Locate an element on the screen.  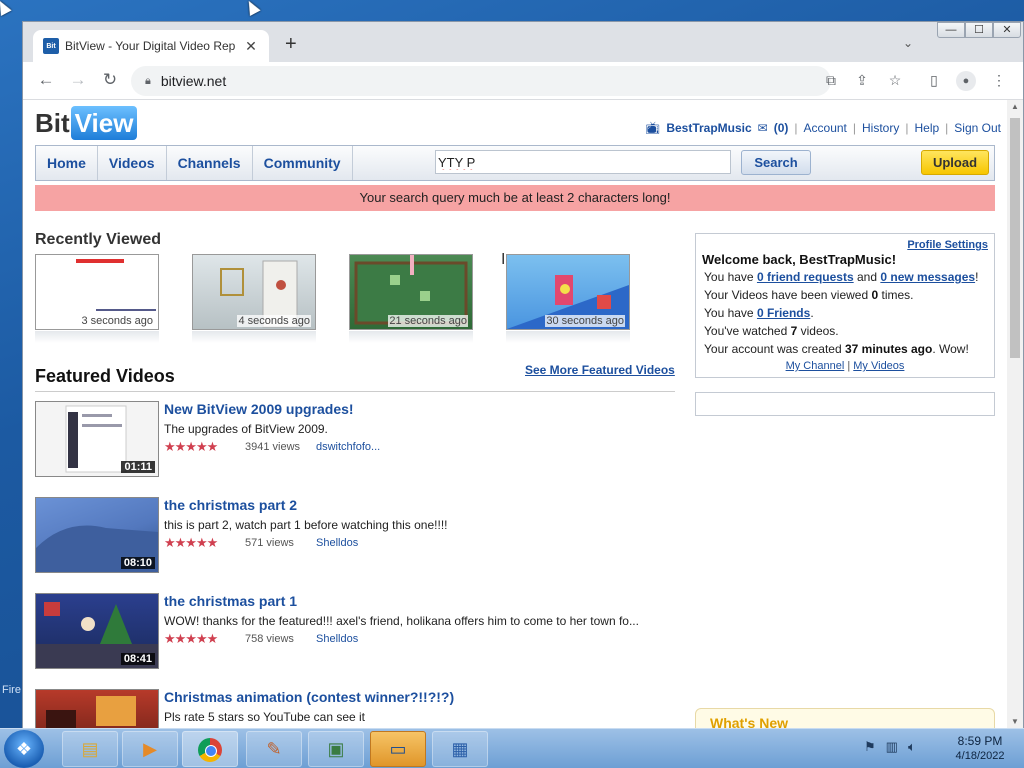
action-center-flag-icon: ⚑ is located at coordinates (870, 747).